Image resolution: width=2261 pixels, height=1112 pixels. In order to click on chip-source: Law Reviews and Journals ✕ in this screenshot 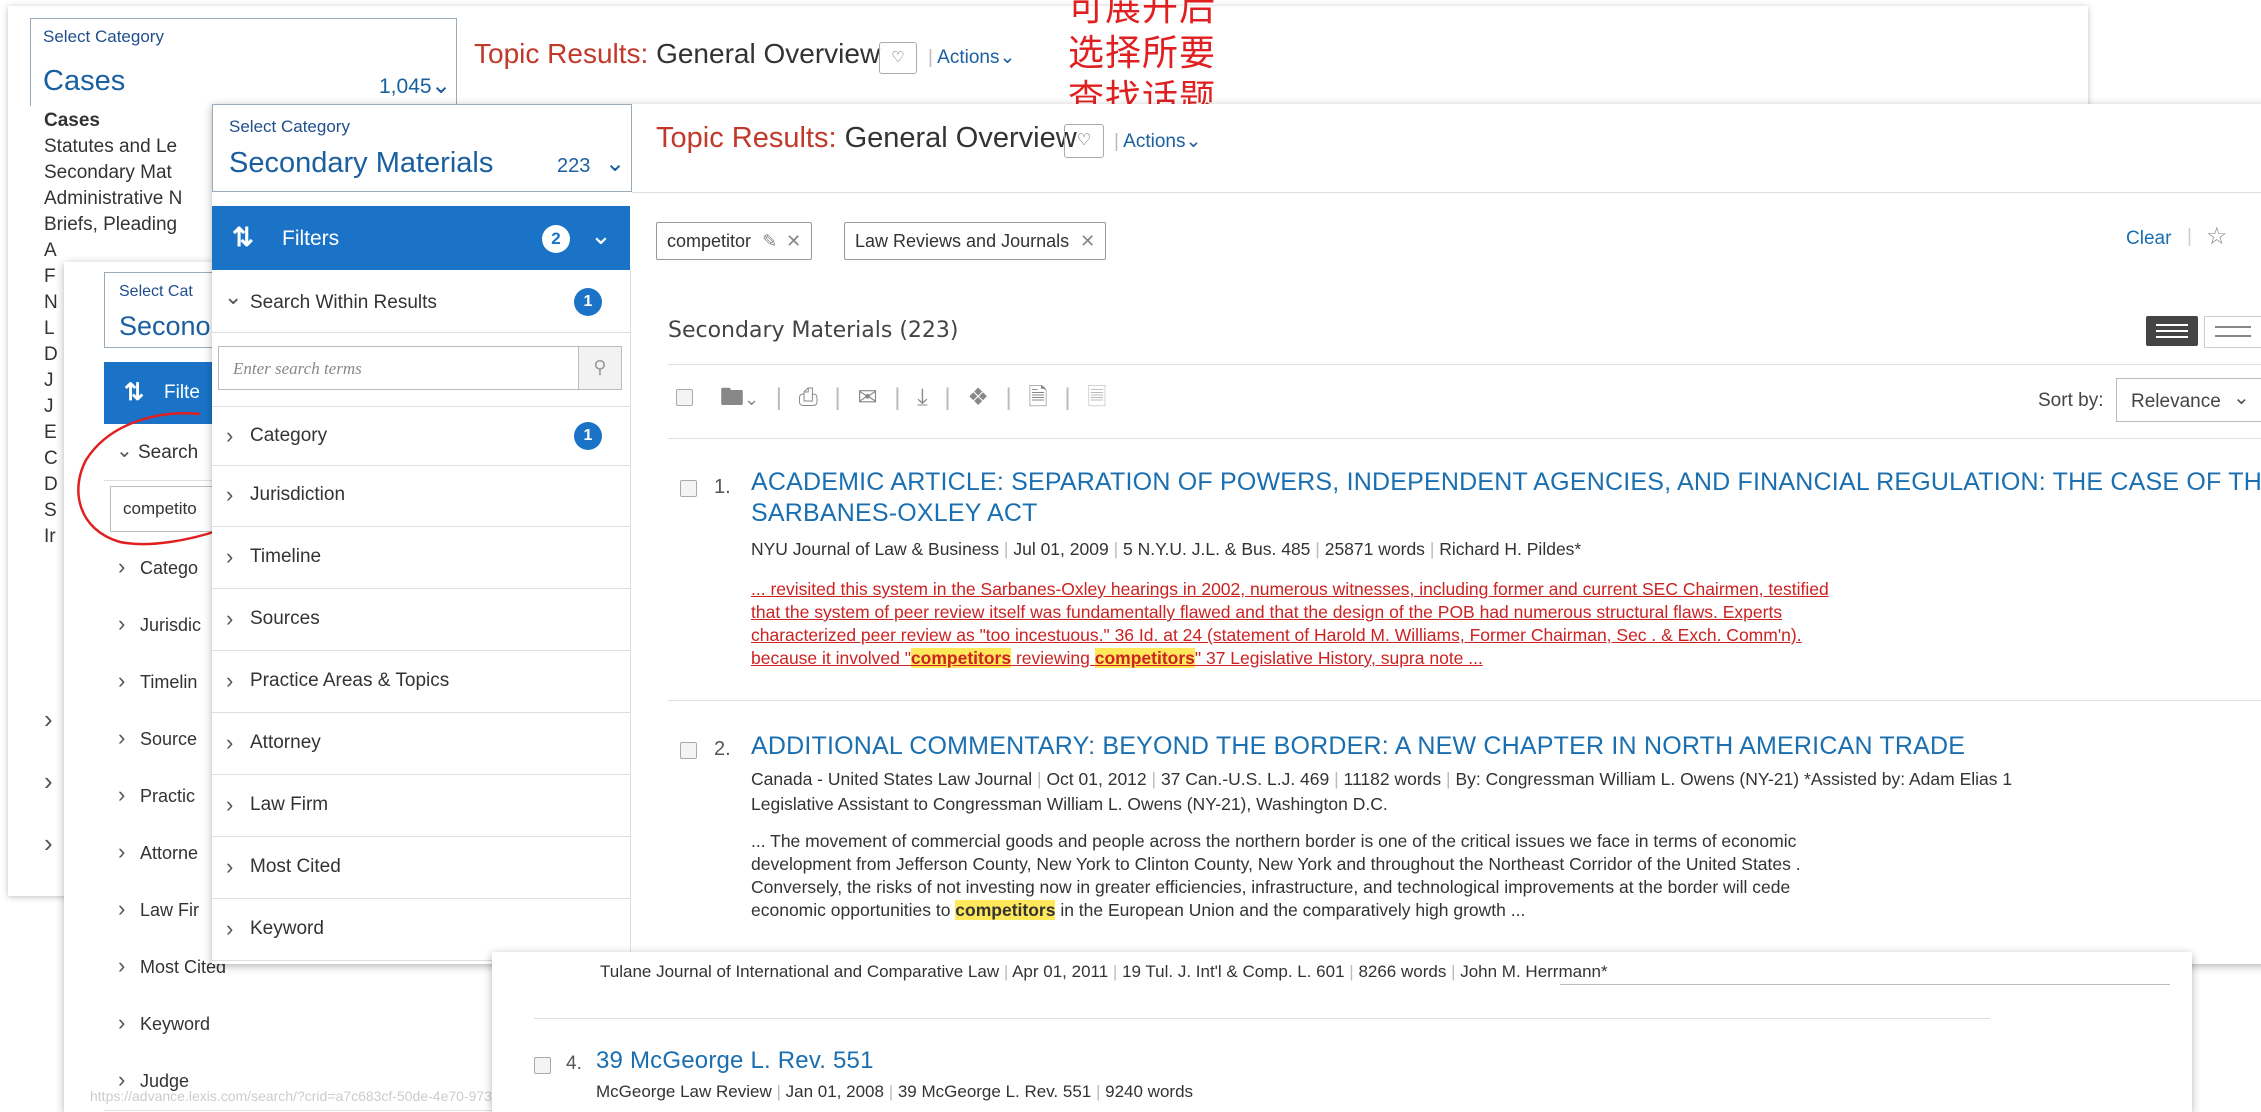, I will do `click(975, 241)`.